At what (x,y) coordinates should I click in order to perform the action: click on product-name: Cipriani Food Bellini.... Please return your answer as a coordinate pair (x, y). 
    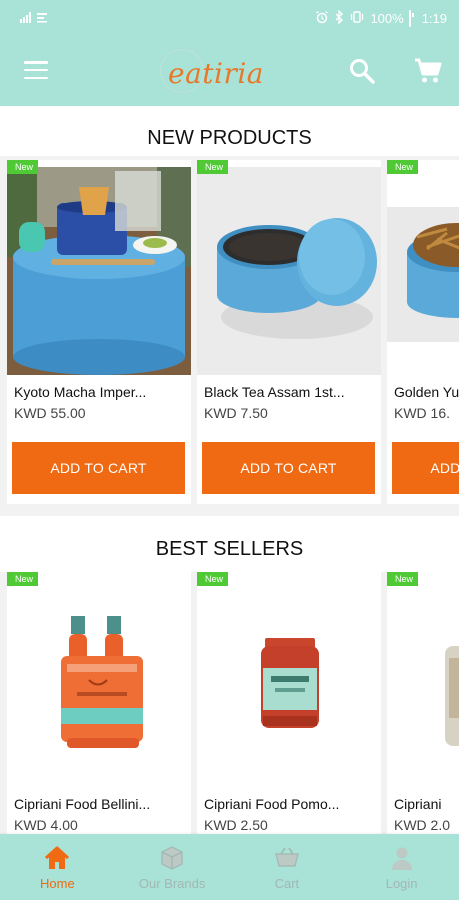
    Looking at the image, I should click on (82, 804).